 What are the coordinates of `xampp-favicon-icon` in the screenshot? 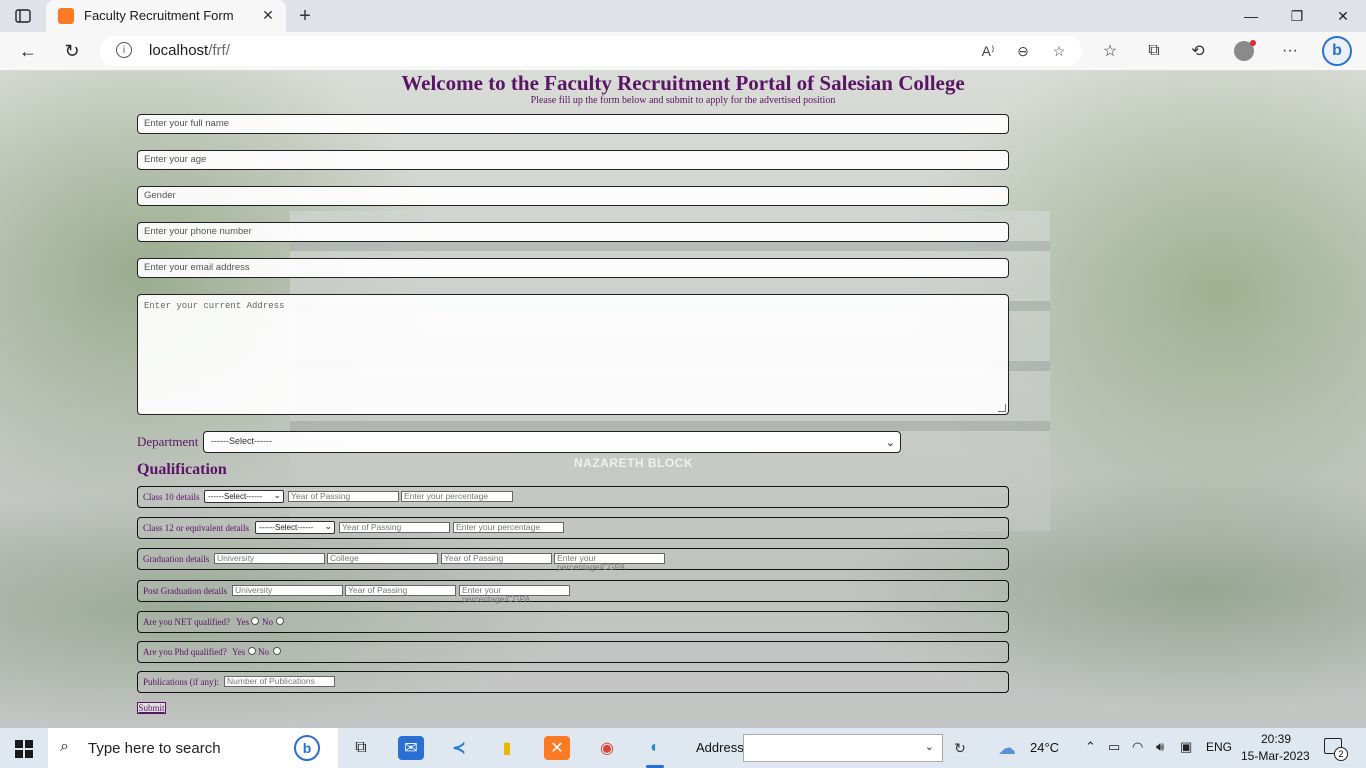 It's located at (66, 16).